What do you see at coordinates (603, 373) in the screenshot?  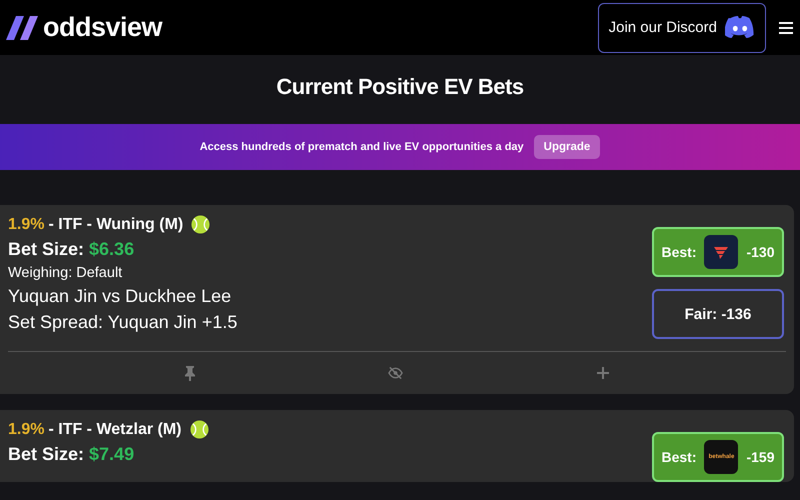 I see `plus-icon` at bounding box center [603, 373].